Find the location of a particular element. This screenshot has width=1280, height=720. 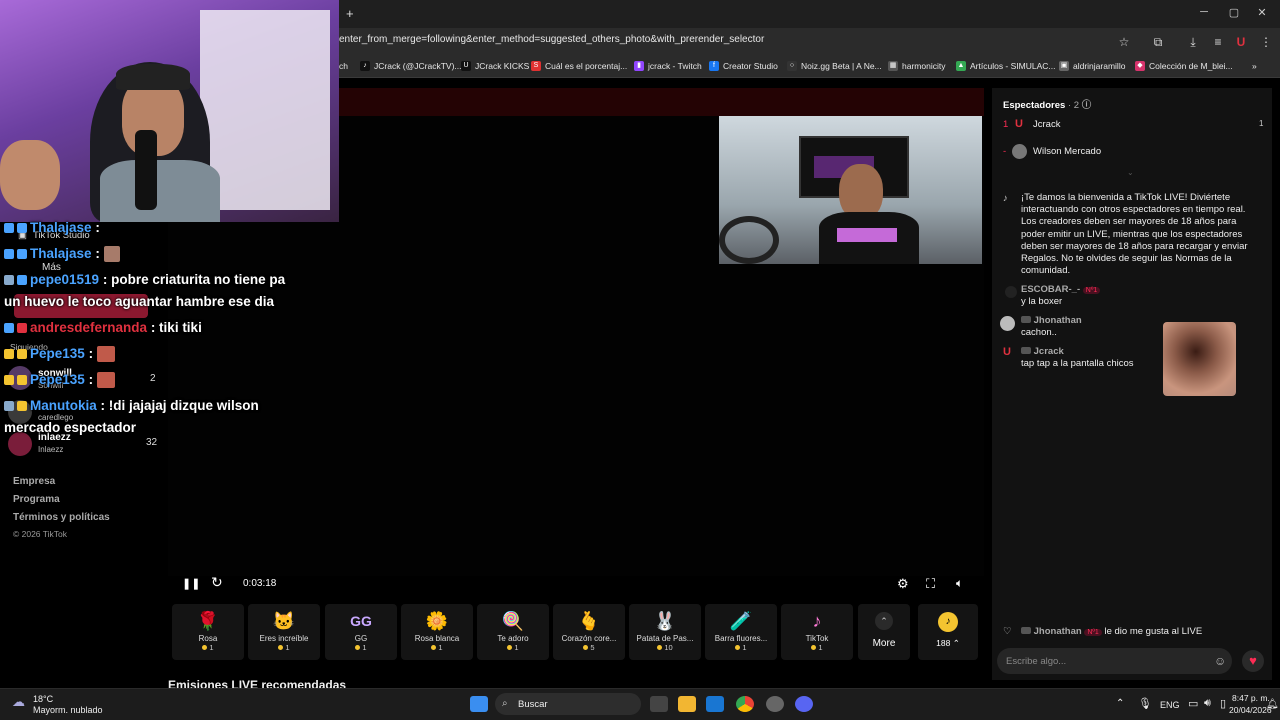

bookmark-item: U JCrack KICKS is located at coordinates (495, 66).